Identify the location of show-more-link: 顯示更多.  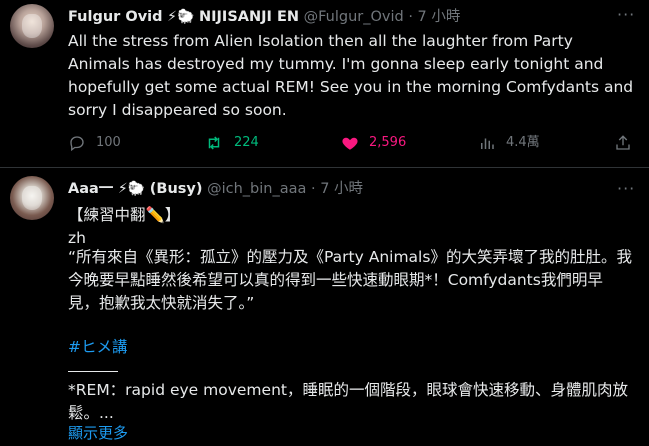
(98, 432).